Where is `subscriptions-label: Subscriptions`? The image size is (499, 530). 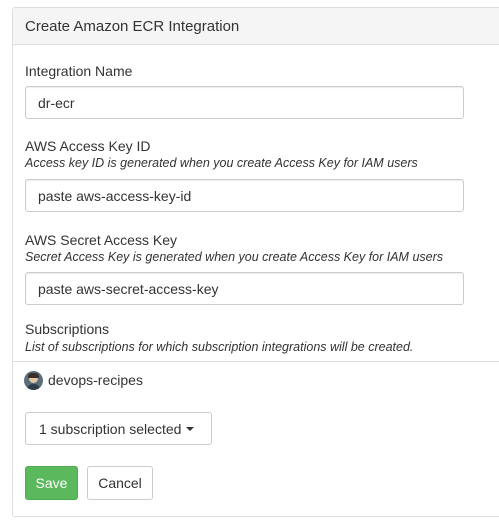 subscriptions-label: Subscriptions is located at coordinates (67, 329).